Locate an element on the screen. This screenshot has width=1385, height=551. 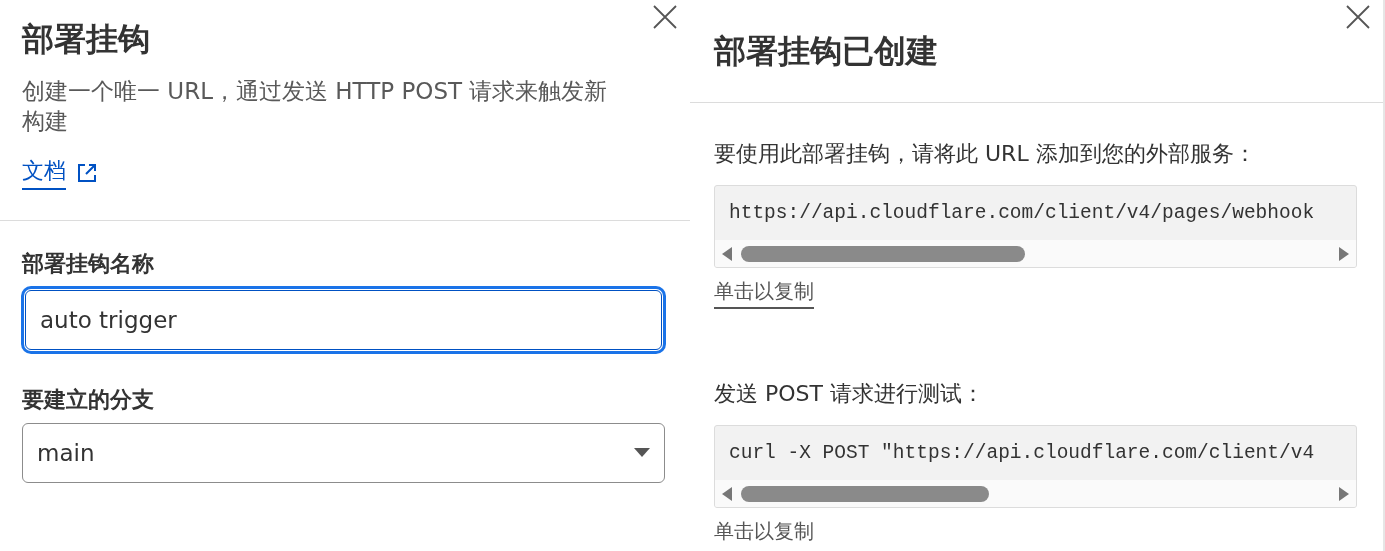
docs-link: 文档 is located at coordinates (60, 173).